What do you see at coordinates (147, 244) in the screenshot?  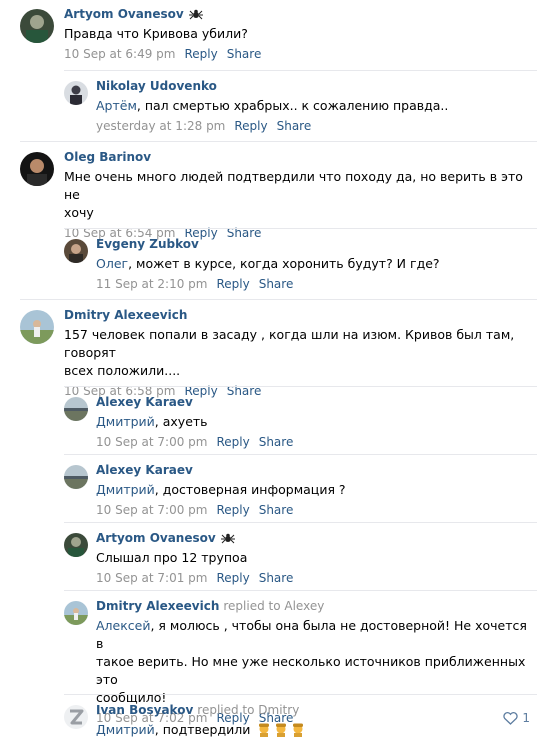 I see `author-name: Evgeny Zubkov` at bounding box center [147, 244].